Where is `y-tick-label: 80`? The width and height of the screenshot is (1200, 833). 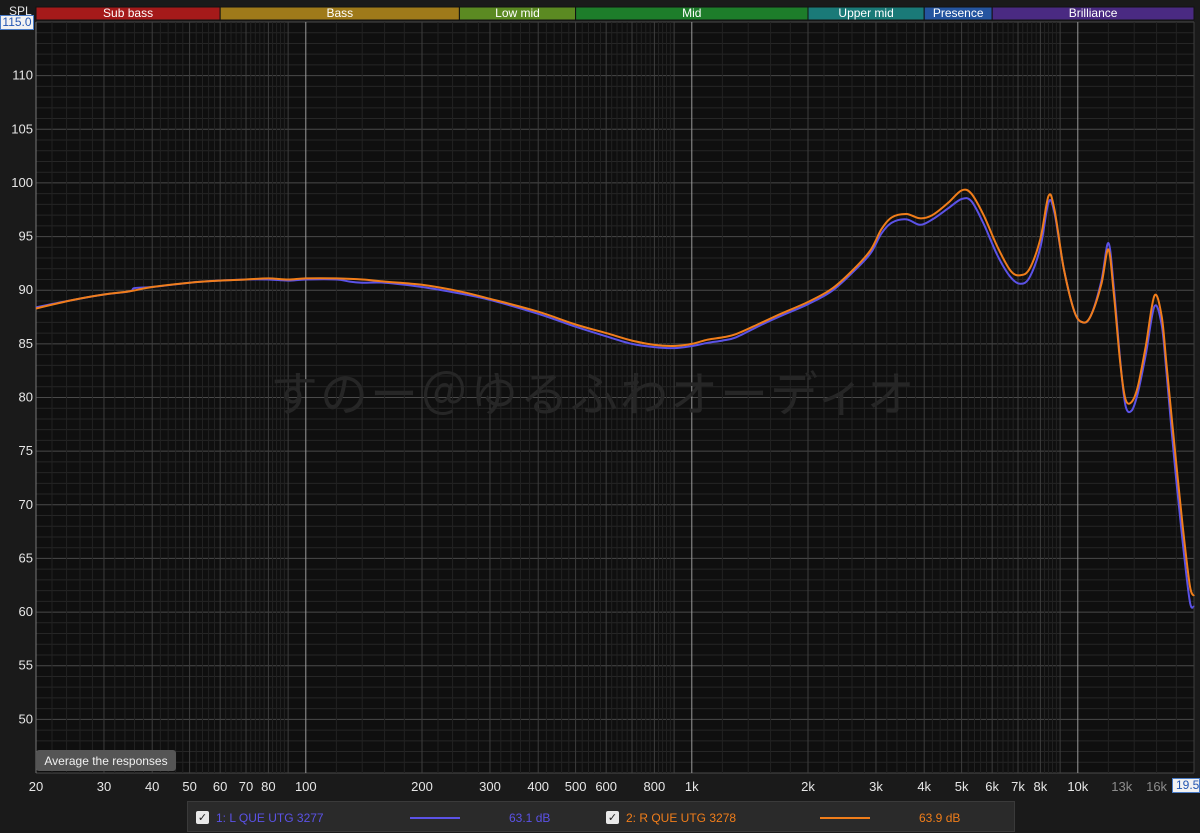 y-tick-label: 80 is located at coordinates (26, 397).